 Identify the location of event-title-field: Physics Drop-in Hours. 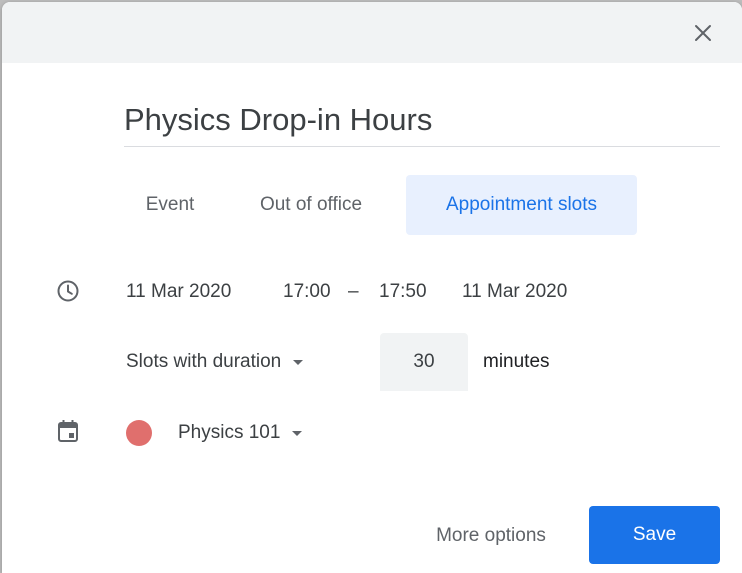
(422, 118).